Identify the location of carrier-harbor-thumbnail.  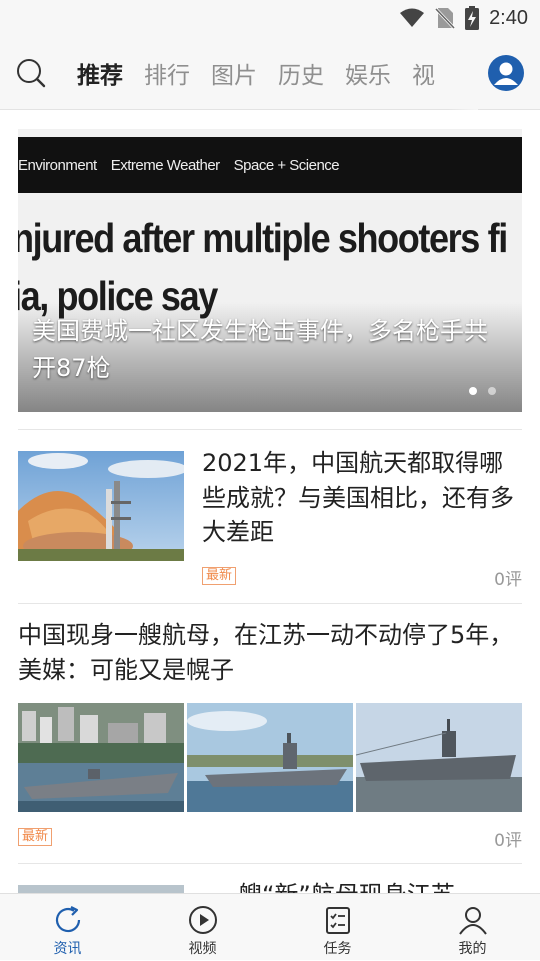
(101, 757).